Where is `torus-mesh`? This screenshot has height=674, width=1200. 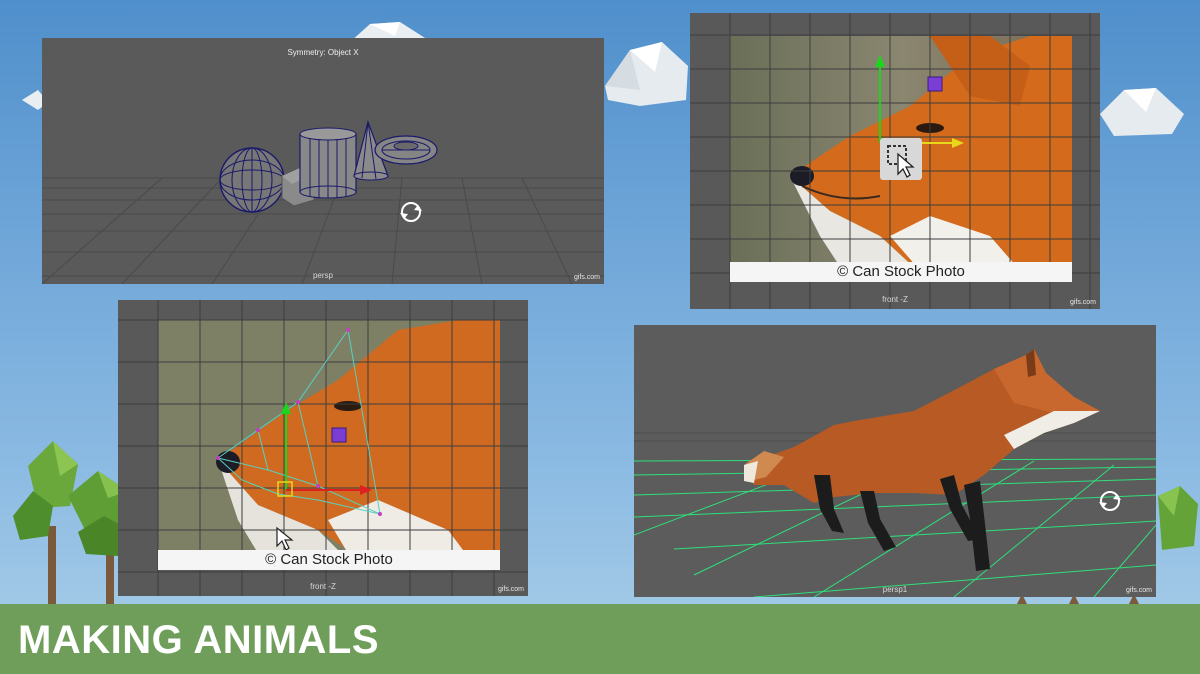 torus-mesh is located at coordinates (406, 150).